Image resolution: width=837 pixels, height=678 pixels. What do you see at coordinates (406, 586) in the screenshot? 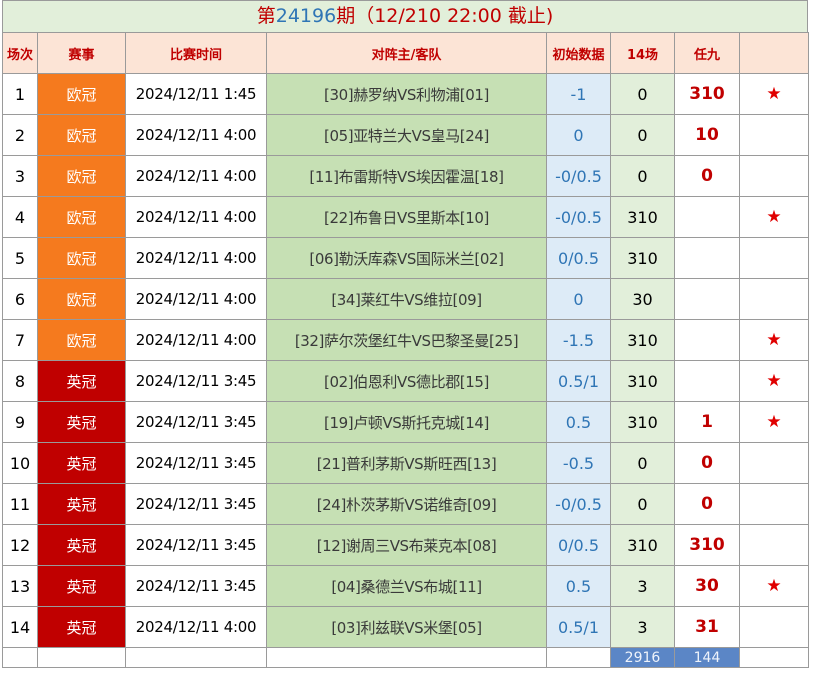
I see `cell-match: [04]桑德兰VS布城[11]` at bounding box center [406, 586].